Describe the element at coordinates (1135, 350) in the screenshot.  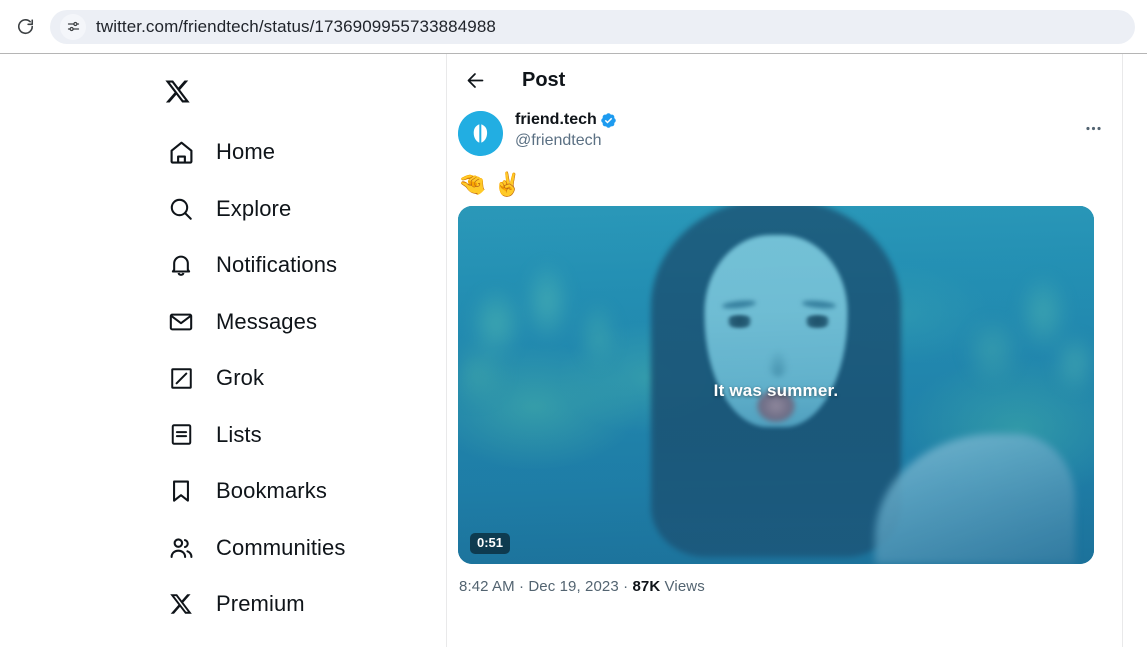
I see `right-rail` at that location.